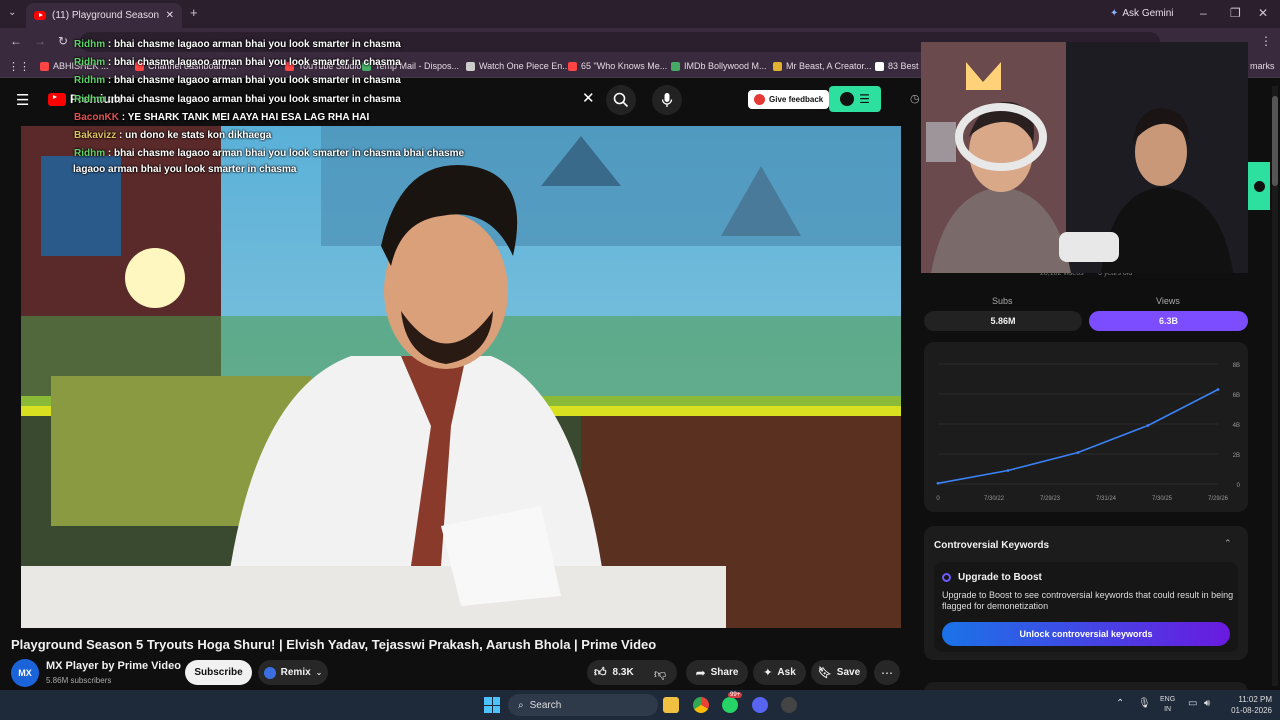 The width and height of the screenshot is (1280, 720). What do you see at coordinates (1192, 703) in the screenshot?
I see `network-icon: ▭` at bounding box center [1192, 703].